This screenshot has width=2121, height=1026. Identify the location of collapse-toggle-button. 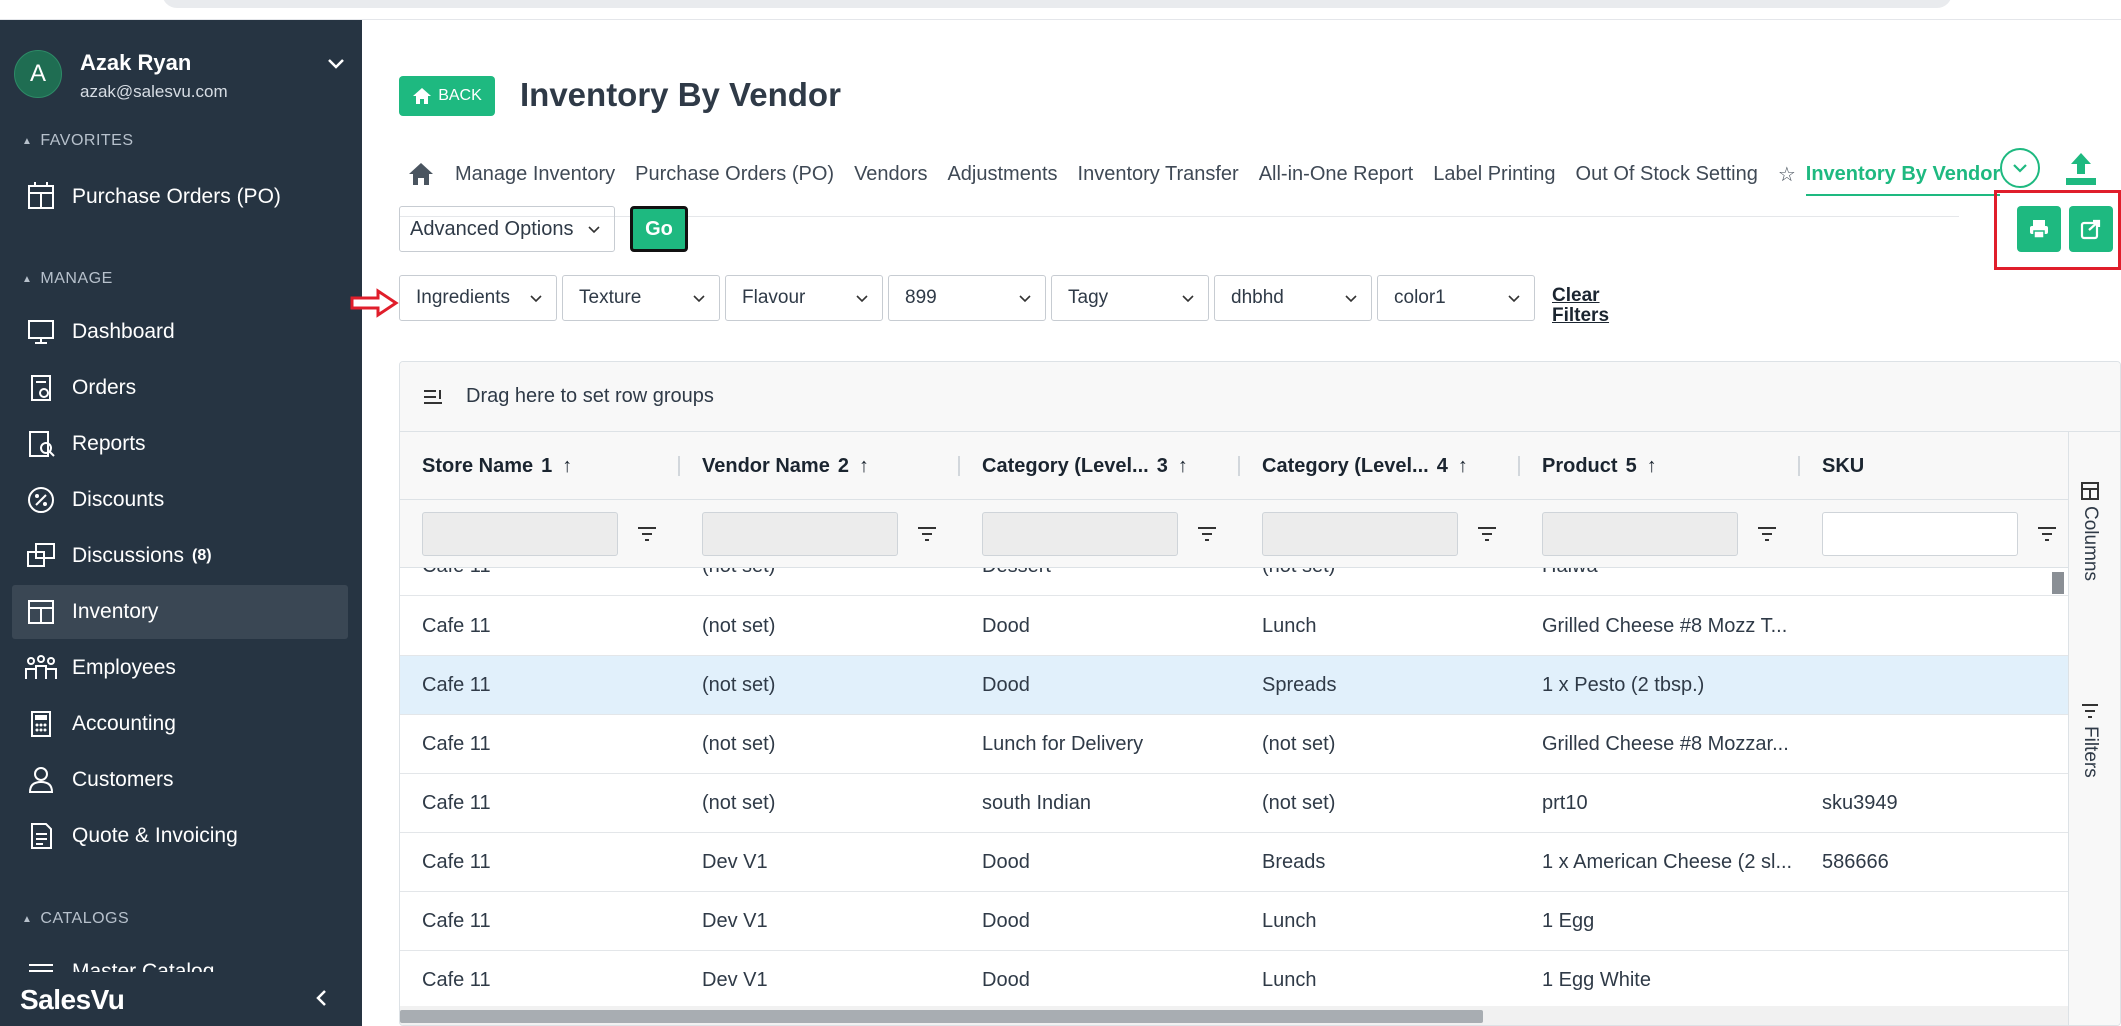
(2020, 168).